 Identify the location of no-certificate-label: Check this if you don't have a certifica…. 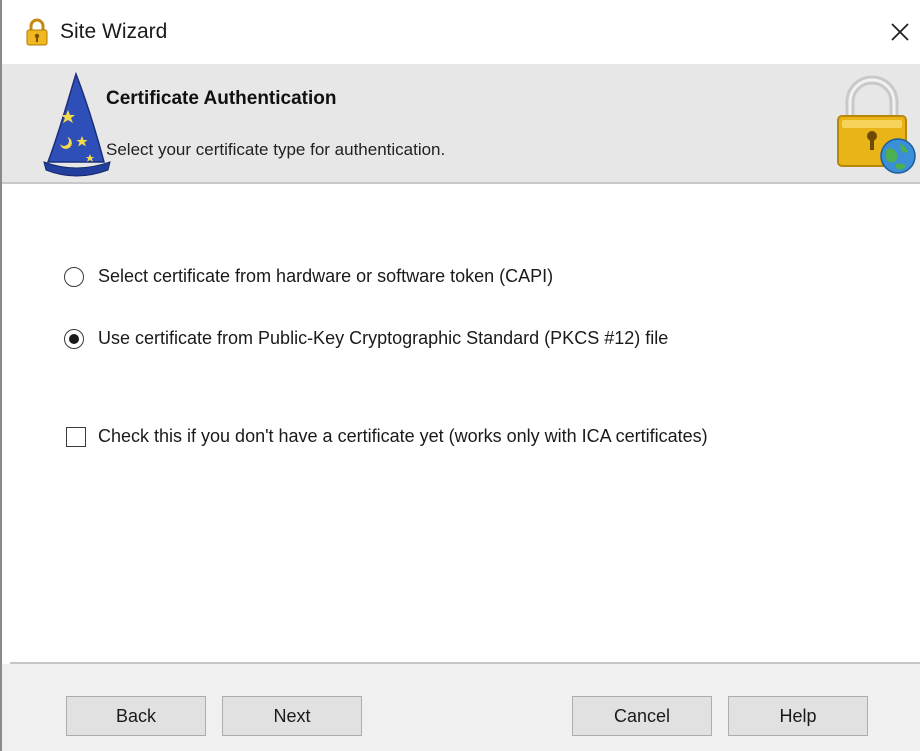
(403, 436).